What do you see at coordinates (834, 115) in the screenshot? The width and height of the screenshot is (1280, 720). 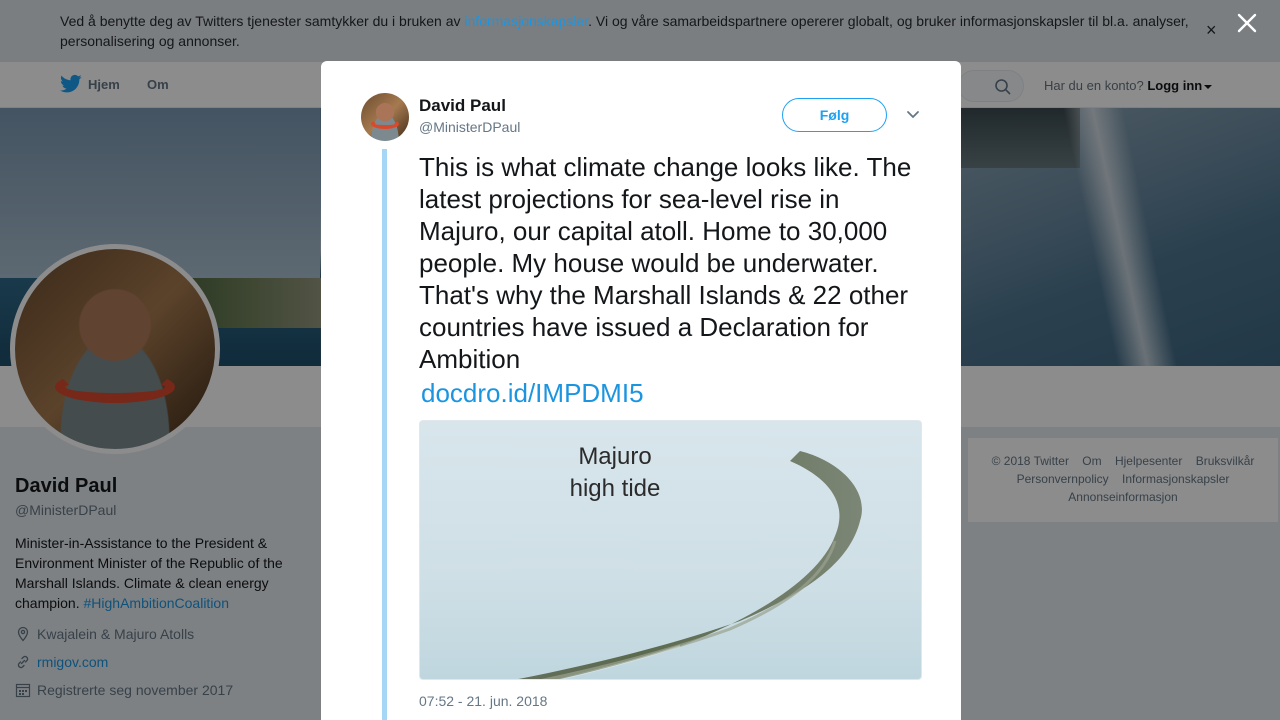 I see `follow-button: Følg` at bounding box center [834, 115].